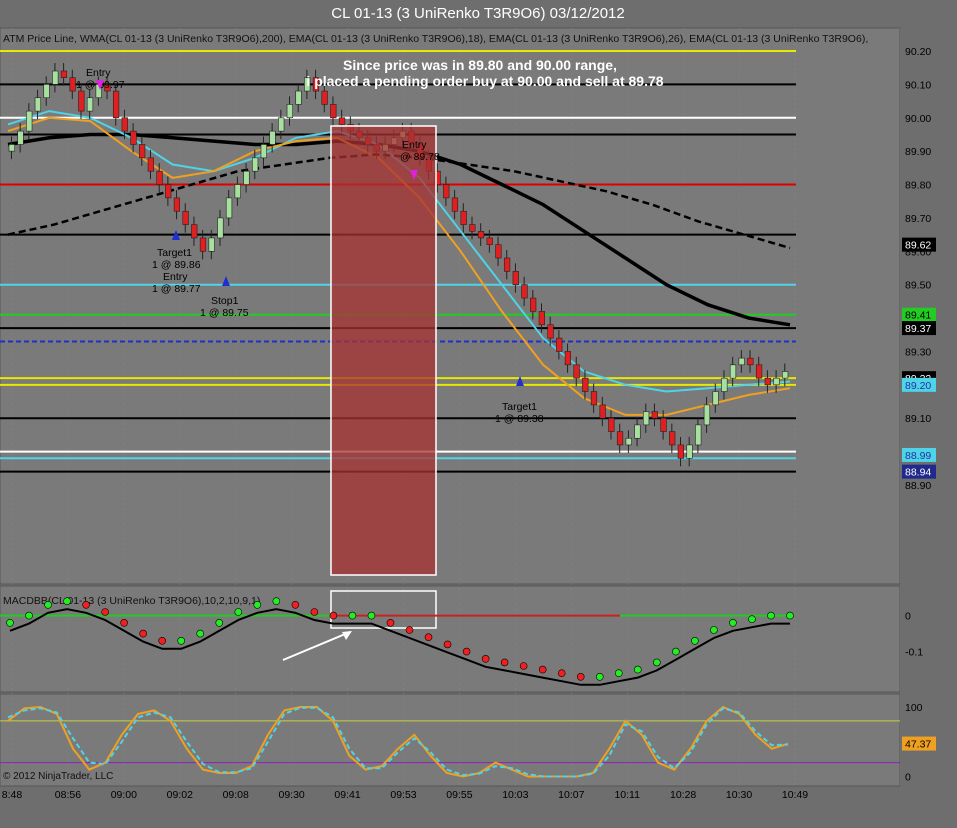 Image resolution: width=957 pixels, height=828 pixels. What do you see at coordinates (918, 119) in the screenshot?
I see `price-tick-label: 90.00` at bounding box center [918, 119].